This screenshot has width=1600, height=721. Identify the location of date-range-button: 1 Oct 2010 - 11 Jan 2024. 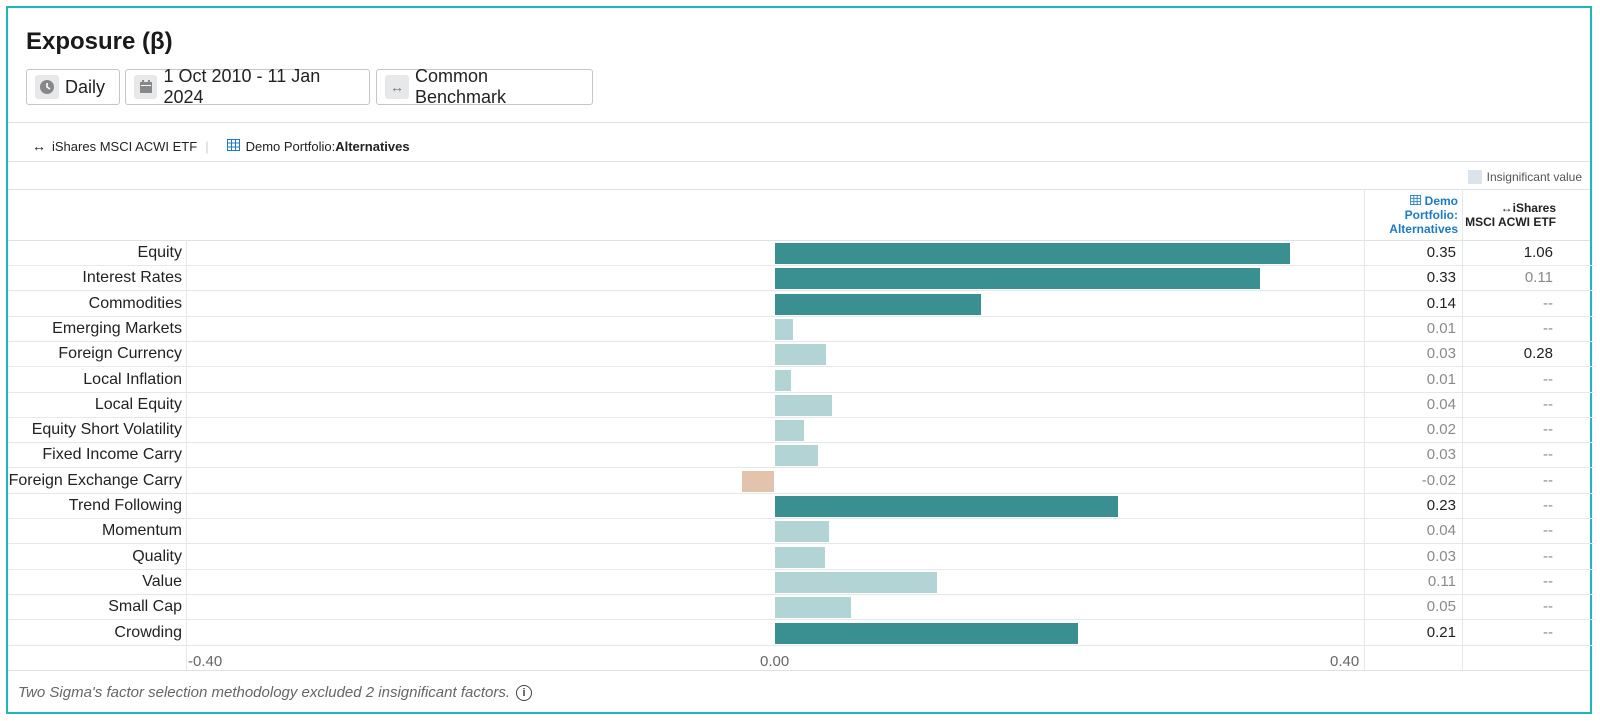
(247, 86).